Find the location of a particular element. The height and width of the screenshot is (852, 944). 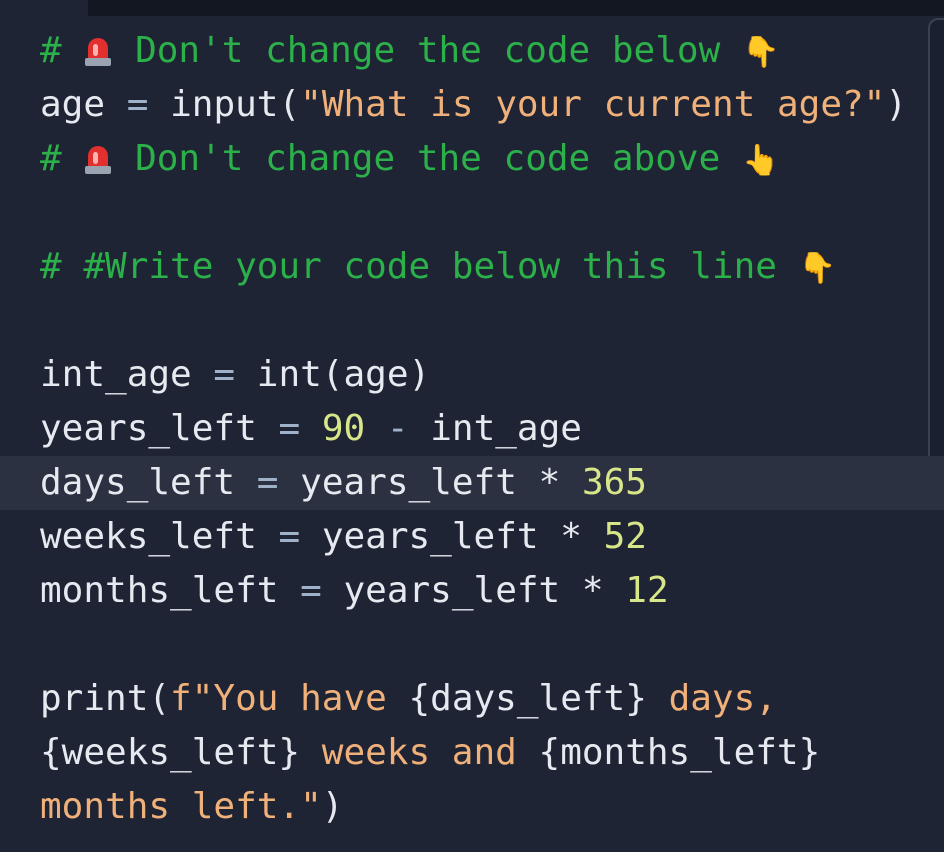

code-line-1: # Don't change the code below 👇 is located at coordinates (482, 51).